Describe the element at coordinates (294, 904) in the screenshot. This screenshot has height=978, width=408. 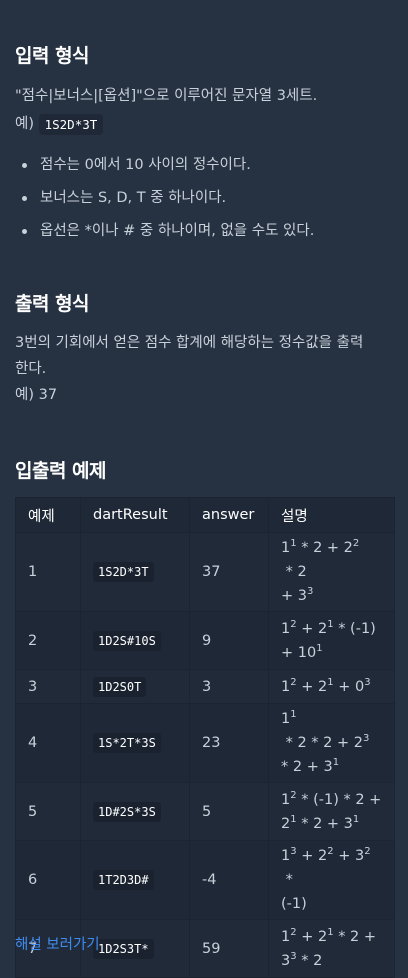
I see `explanation-term: (-1)` at that location.